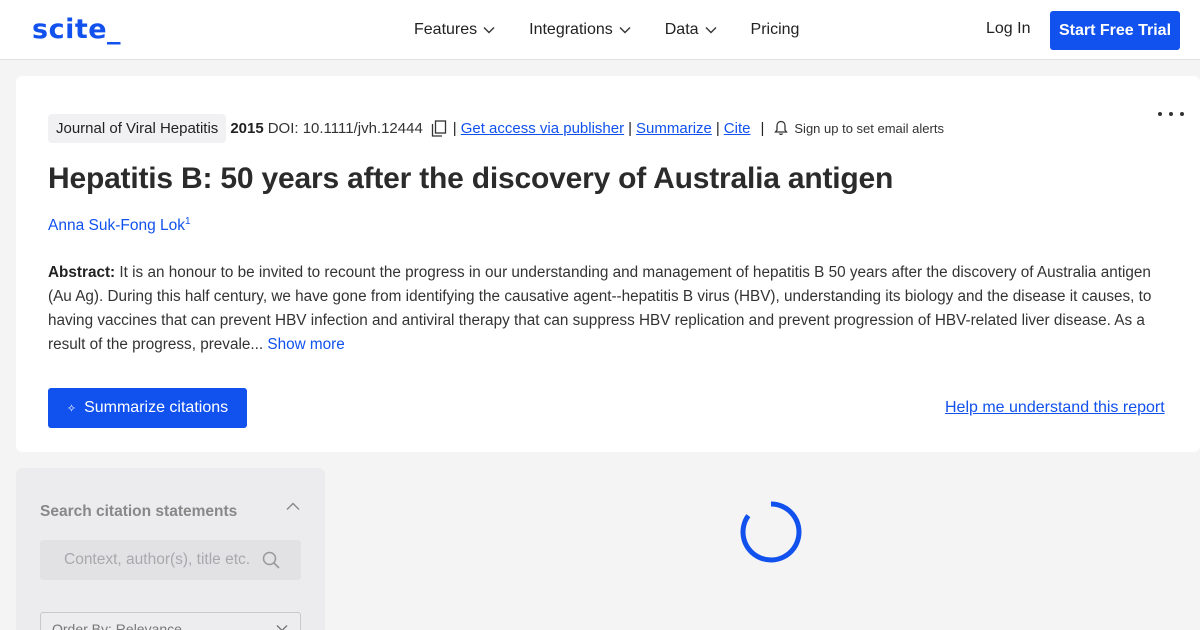 Image resolution: width=1200 pixels, height=630 pixels. I want to click on nav-item-features: Features, so click(454, 30).